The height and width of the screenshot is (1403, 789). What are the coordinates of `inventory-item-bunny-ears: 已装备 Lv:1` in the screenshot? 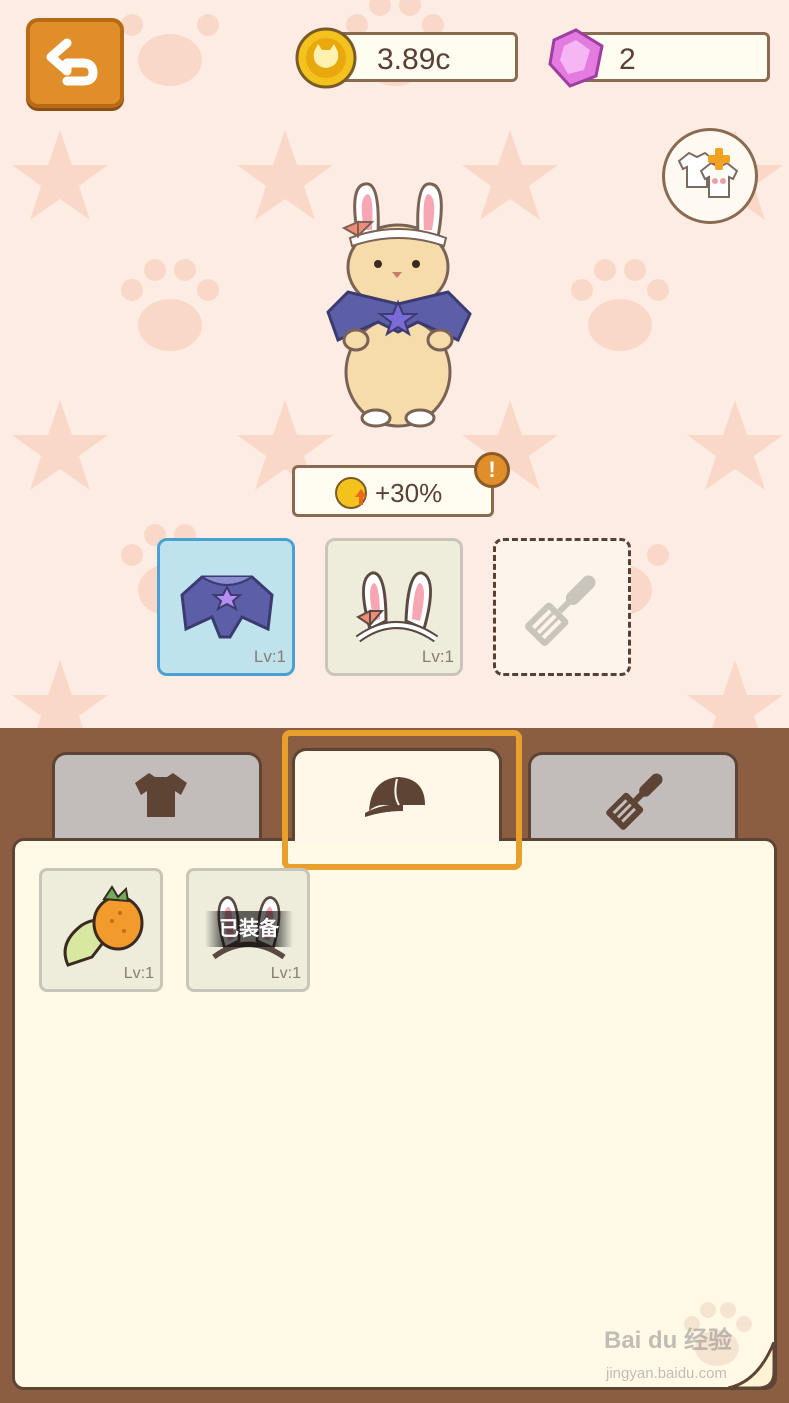 It's located at (248, 930).